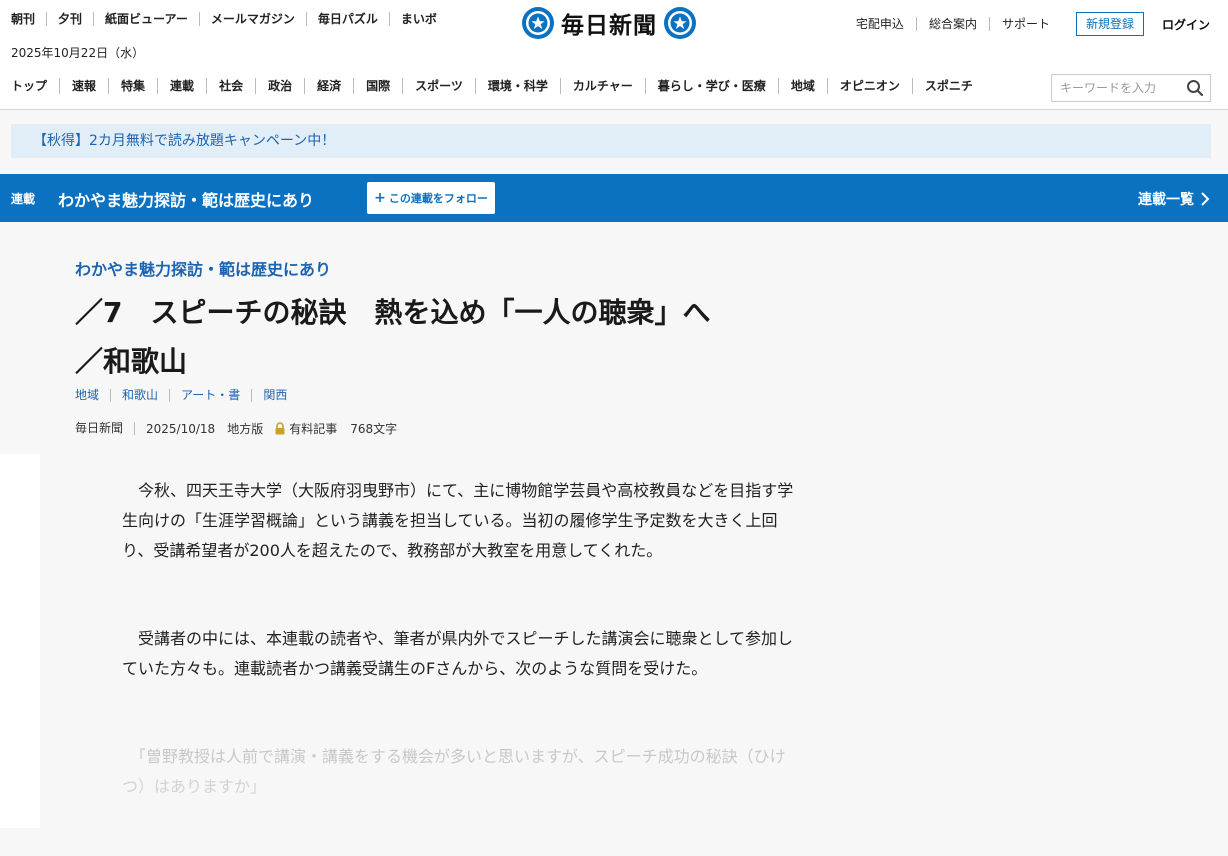  Describe the element at coordinates (611, 141) in the screenshot. I see `campaign-banner: 【秋得】2カ月無料で読み放題キャンペーン中！` at that location.